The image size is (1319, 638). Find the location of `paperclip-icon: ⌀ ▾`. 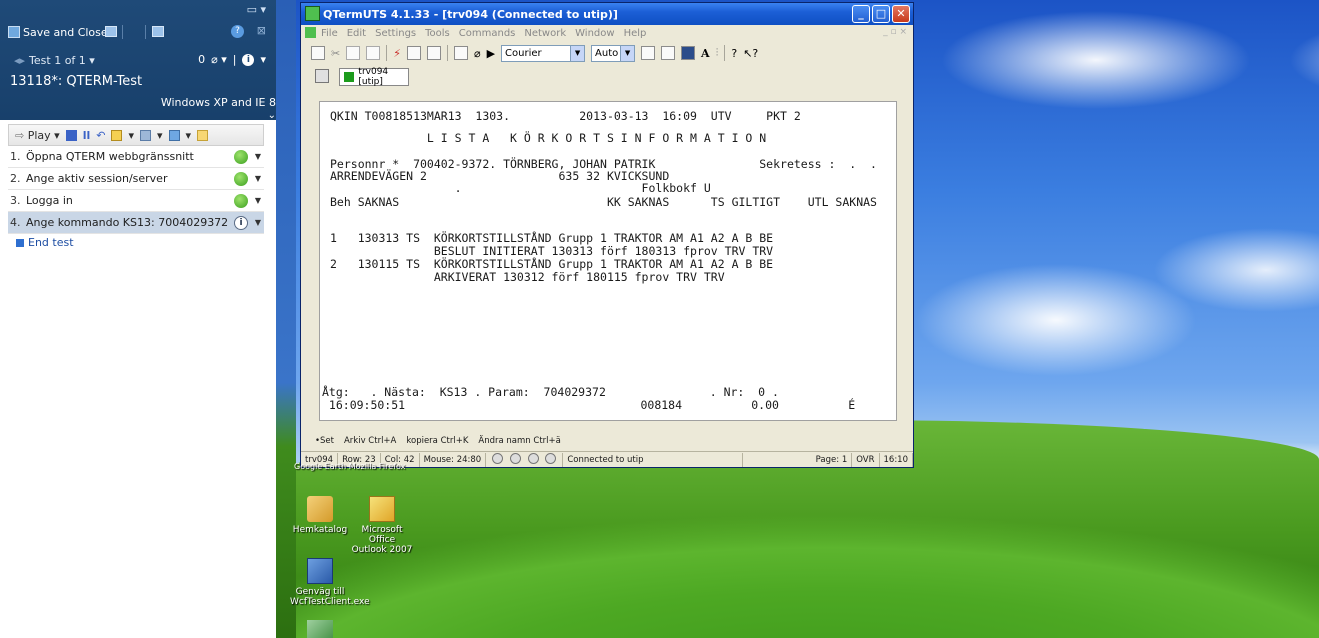

paperclip-icon: ⌀ ▾ is located at coordinates (219, 59).